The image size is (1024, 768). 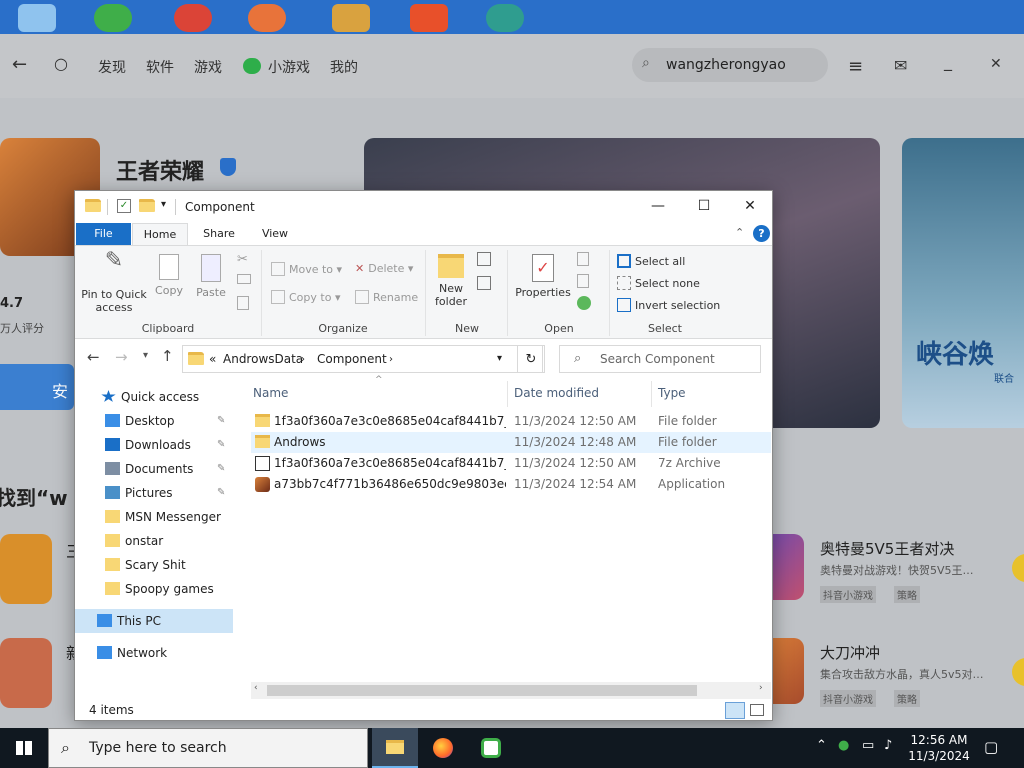 What do you see at coordinates (208, 67) in the screenshot?
I see `nav-games: 游戏` at bounding box center [208, 67].